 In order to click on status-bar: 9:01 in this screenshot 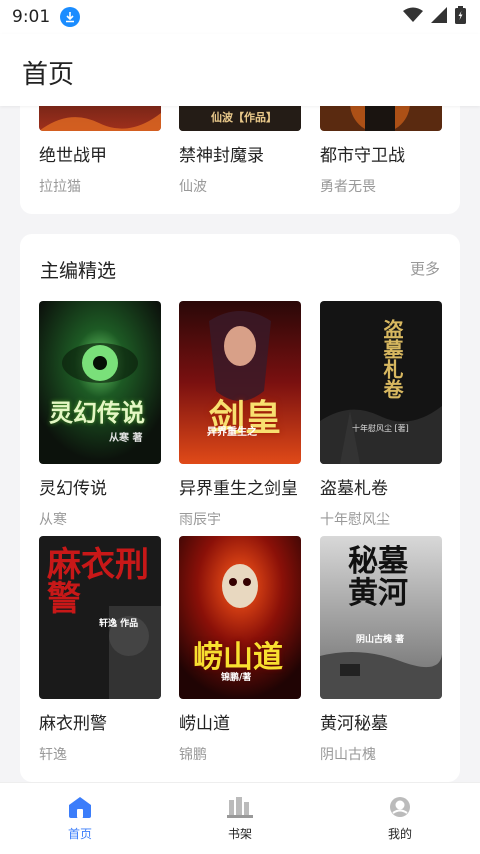, I will do `click(240, 17)`.